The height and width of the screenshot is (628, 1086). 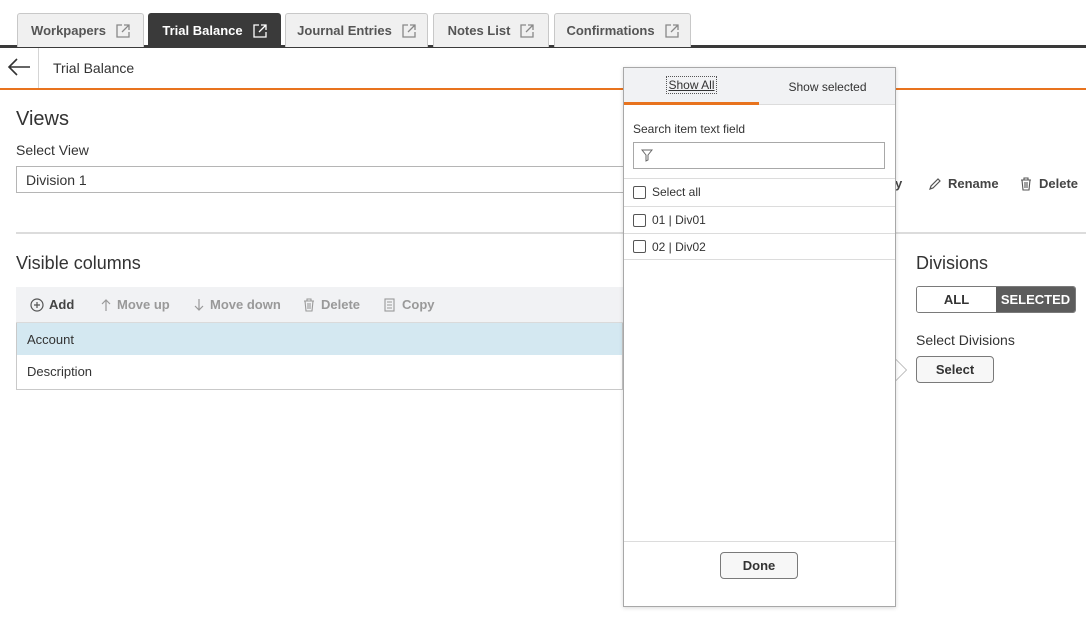 I want to click on popover-tabs: Show All Show selected, so click(x=759, y=86).